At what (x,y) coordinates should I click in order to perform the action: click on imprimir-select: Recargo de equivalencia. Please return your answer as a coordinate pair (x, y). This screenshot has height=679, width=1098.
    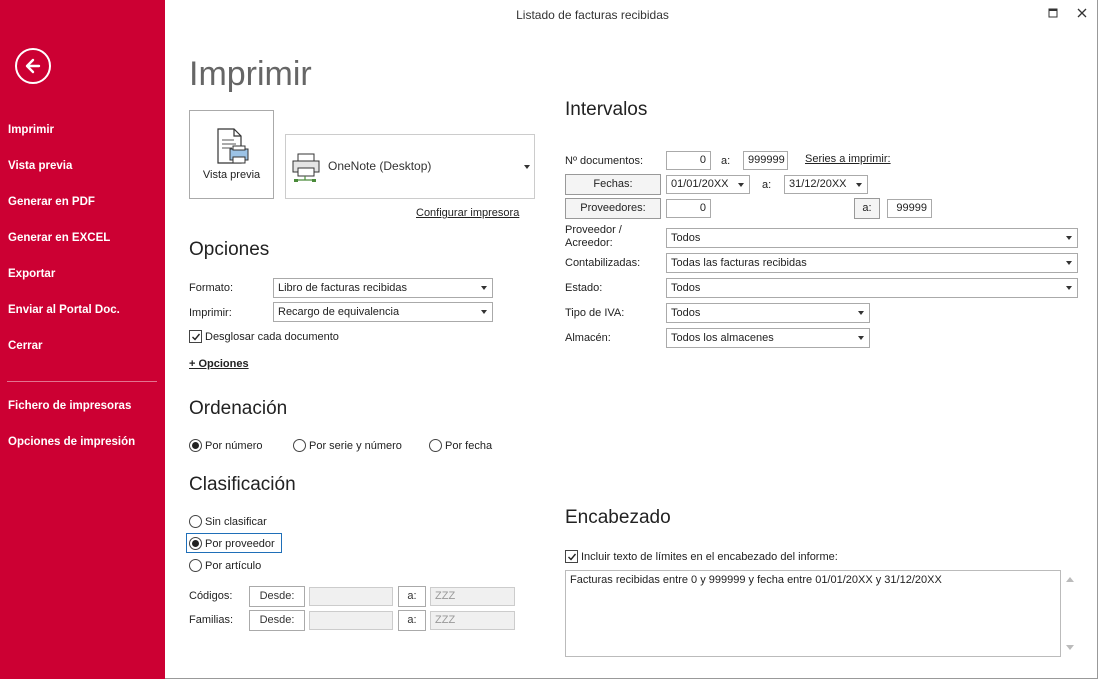
    Looking at the image, I should click on (383, 312).